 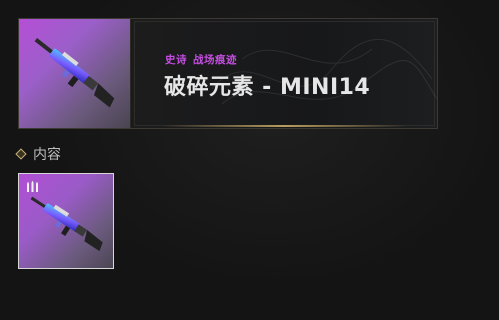 What do you see at coordinates (21, 154) in the screenshot?
I see `diamond-icon` at bounding box center [21, 154].